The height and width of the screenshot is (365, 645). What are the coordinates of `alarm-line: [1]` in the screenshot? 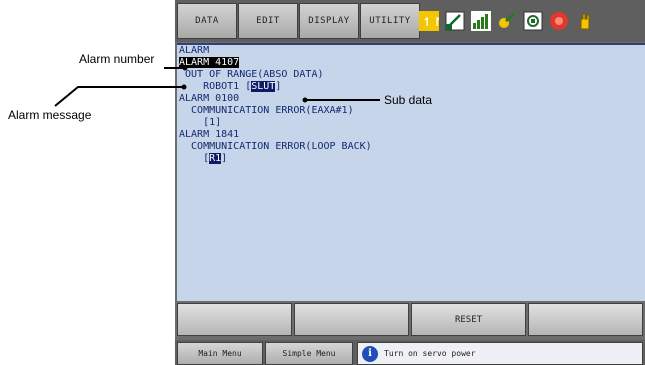 It's located at (200, 122).